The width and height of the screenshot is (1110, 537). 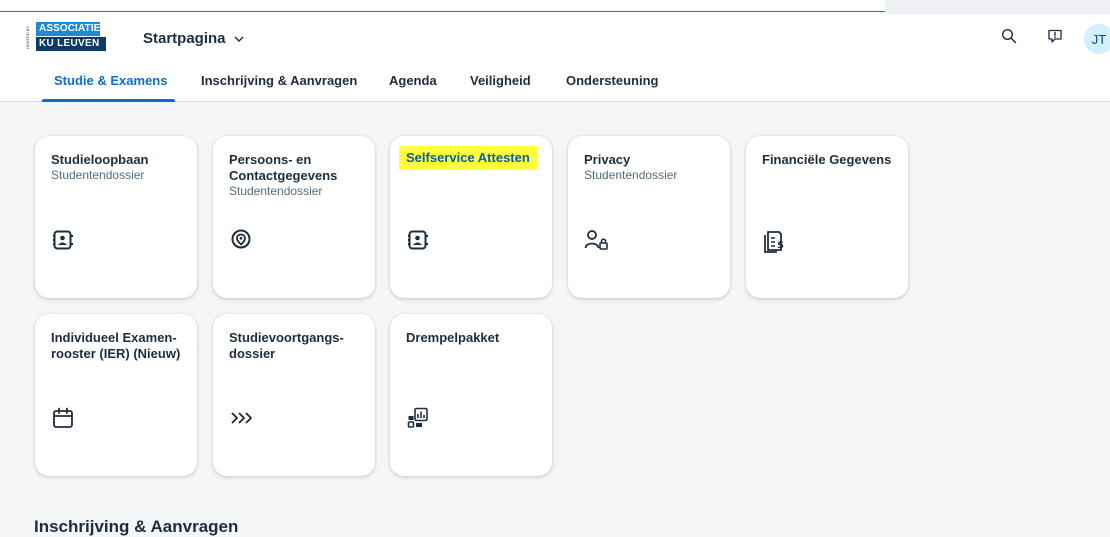 I want to click on tab-veiligheid: Veiligheid, so click(x=500, y=83).